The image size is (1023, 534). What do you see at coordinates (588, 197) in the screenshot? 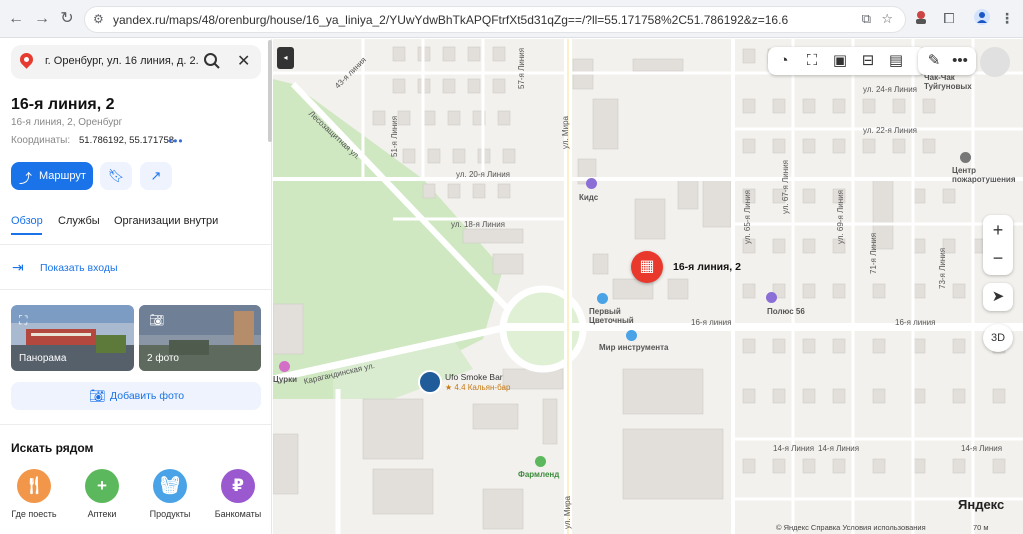
I see `poi-label: Кидс` at bounding box center [588, 197].